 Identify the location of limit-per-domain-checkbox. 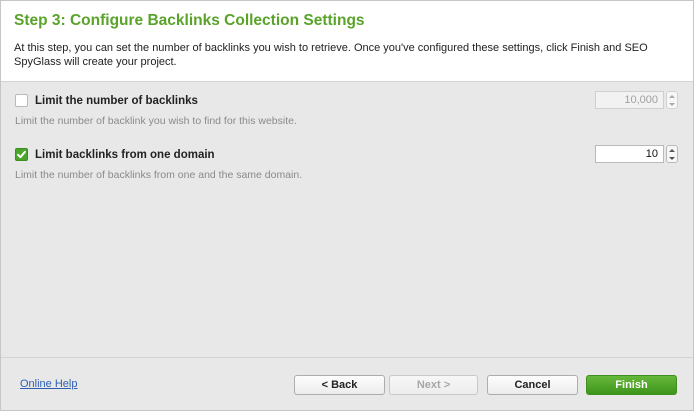
(21, 154).